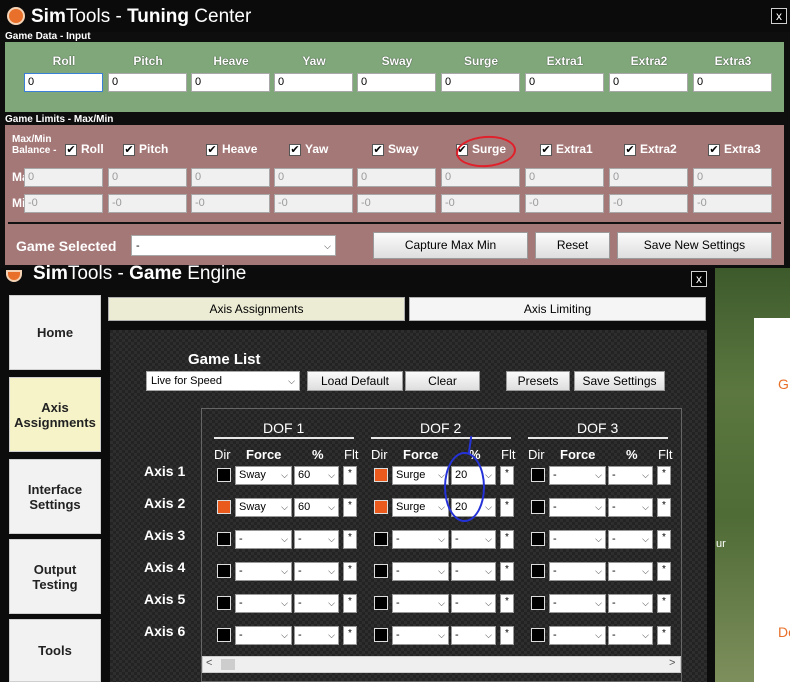  I want to click on sidebar-item-axis-assignments: Axis Assignments, so click(55, 414).